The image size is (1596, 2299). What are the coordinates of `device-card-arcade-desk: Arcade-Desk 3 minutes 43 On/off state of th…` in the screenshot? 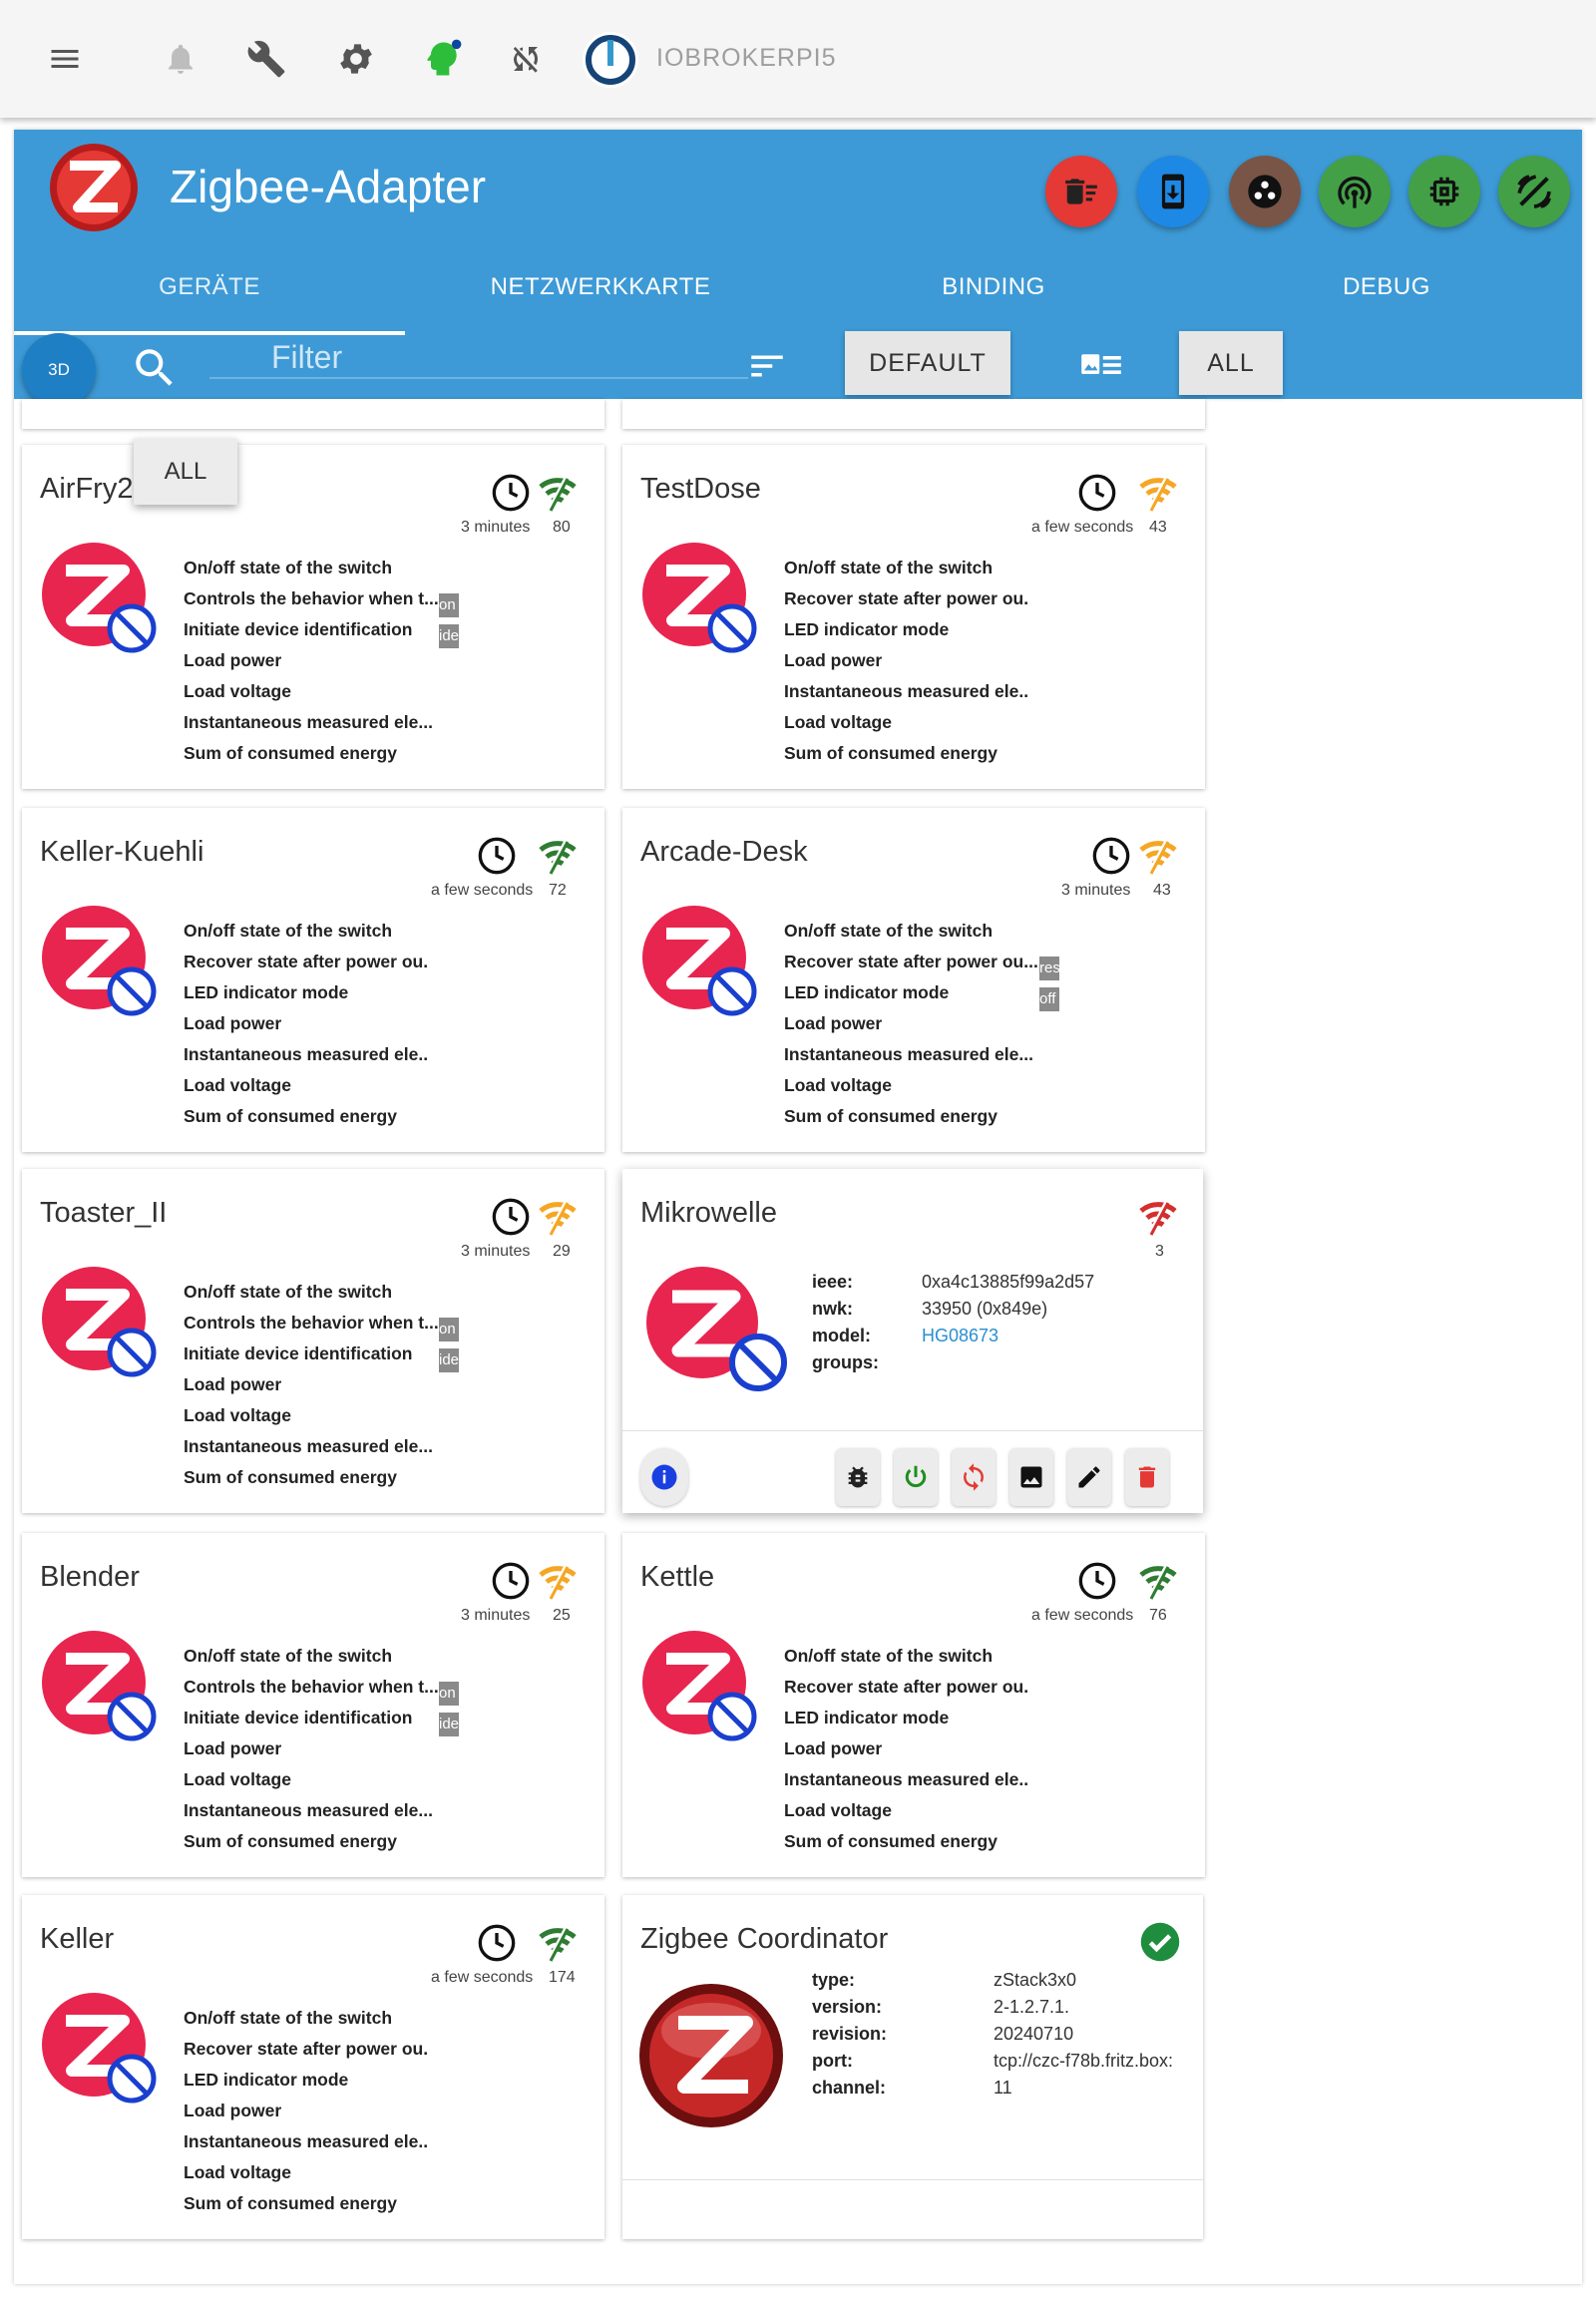 It's located at (913, 980).